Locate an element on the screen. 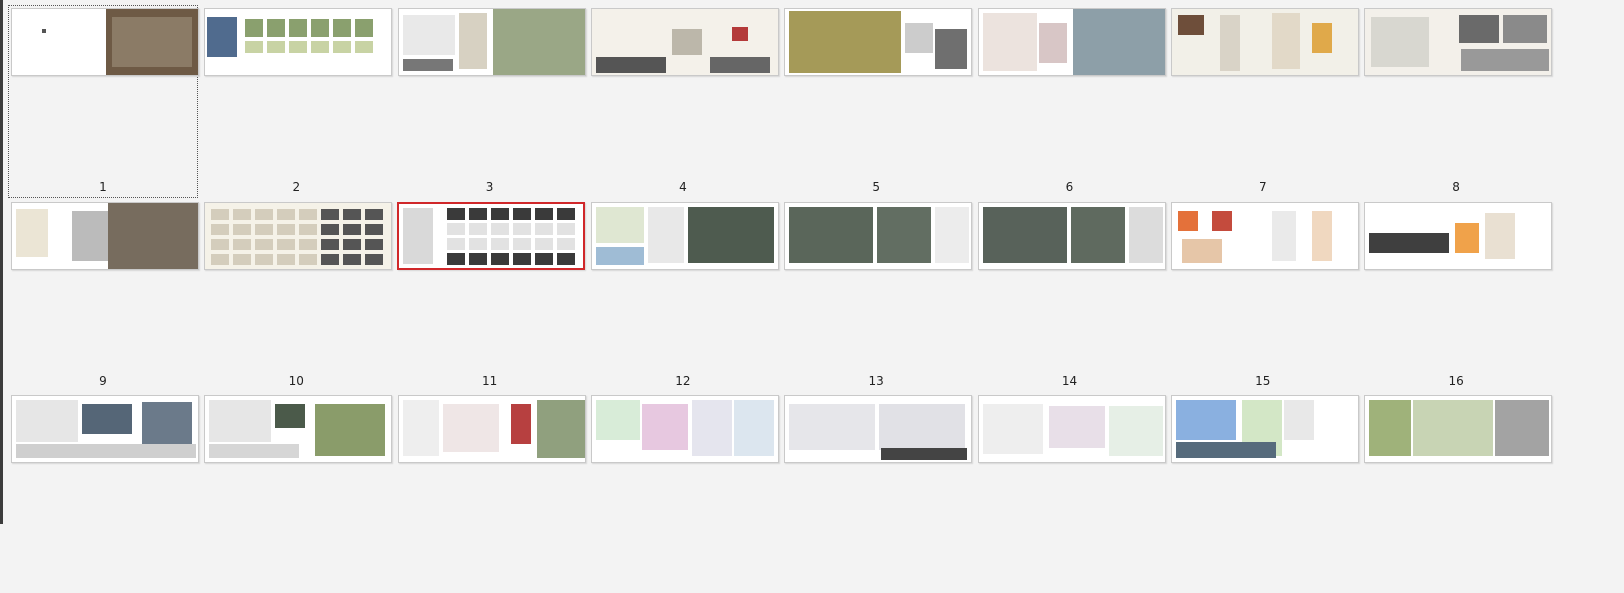  slide-number-label: 12 is located at coordinates (683, 381).